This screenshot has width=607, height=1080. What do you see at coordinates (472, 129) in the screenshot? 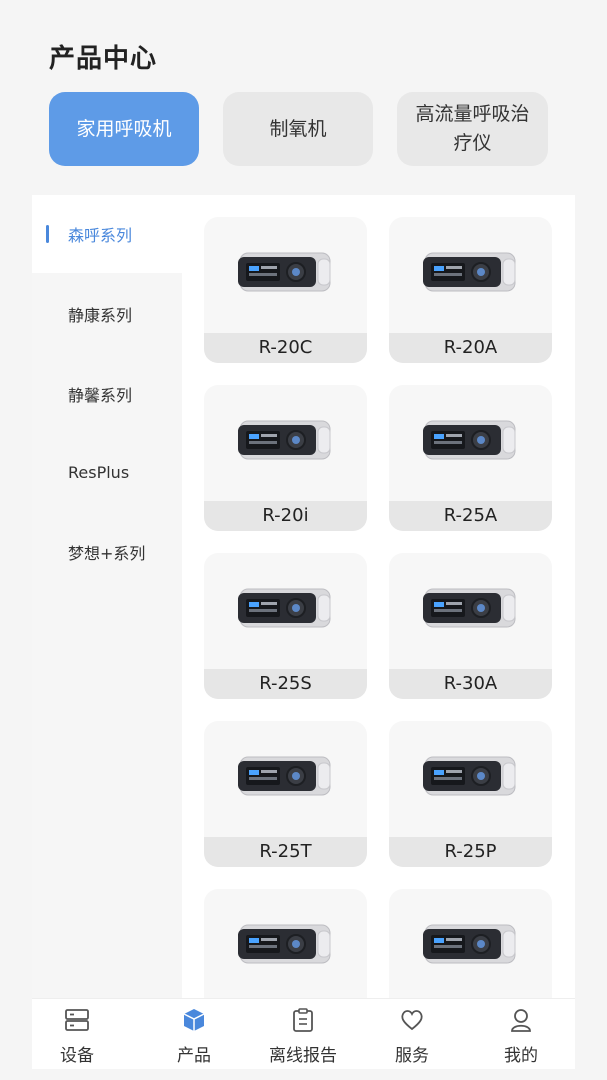
I see `category-tab-high-flow-therapy: 高流量呼吸治疗仪` at bounding box center [472, 129].